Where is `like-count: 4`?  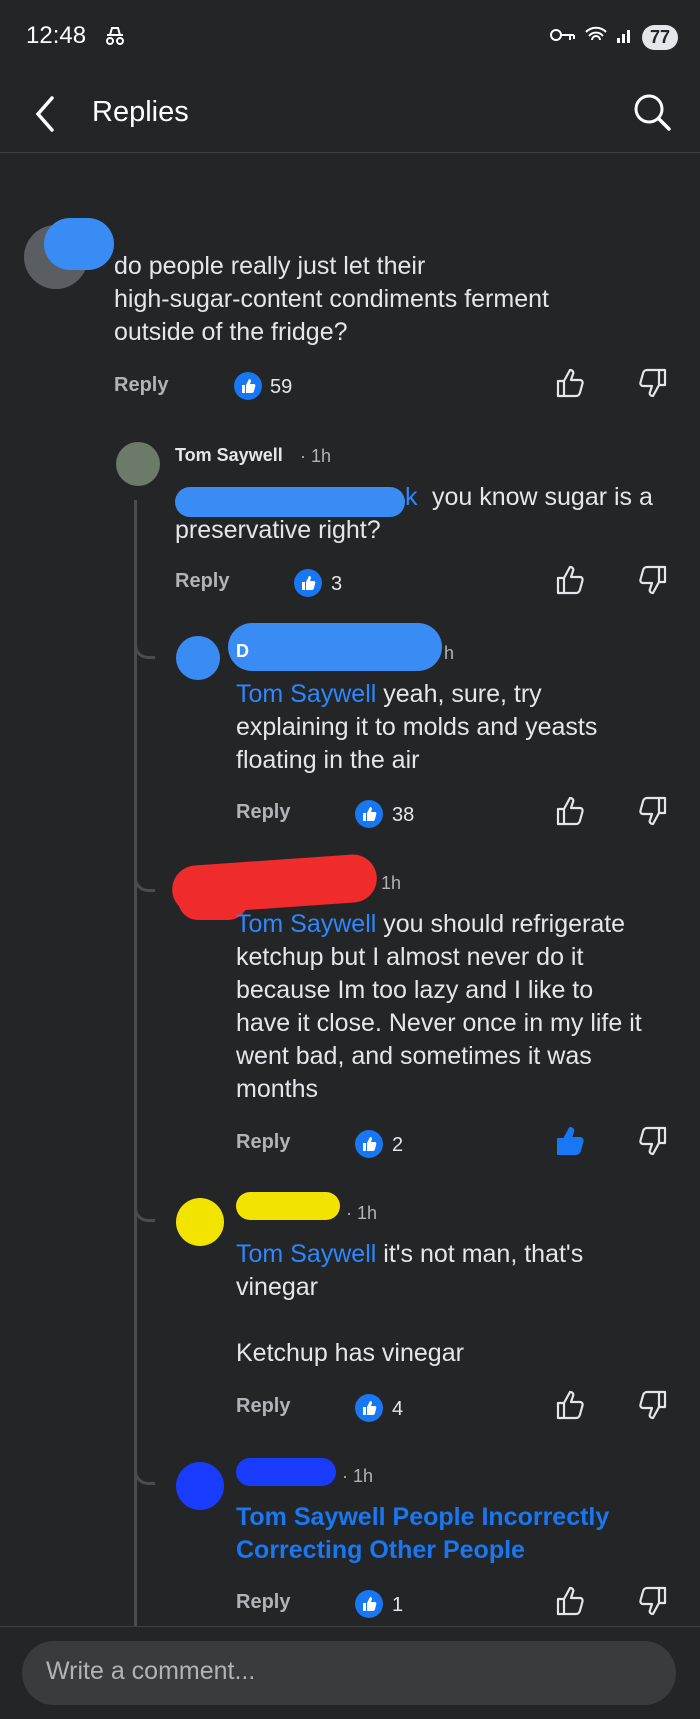
like-count: 4 is located at coordinates (398, 1409).